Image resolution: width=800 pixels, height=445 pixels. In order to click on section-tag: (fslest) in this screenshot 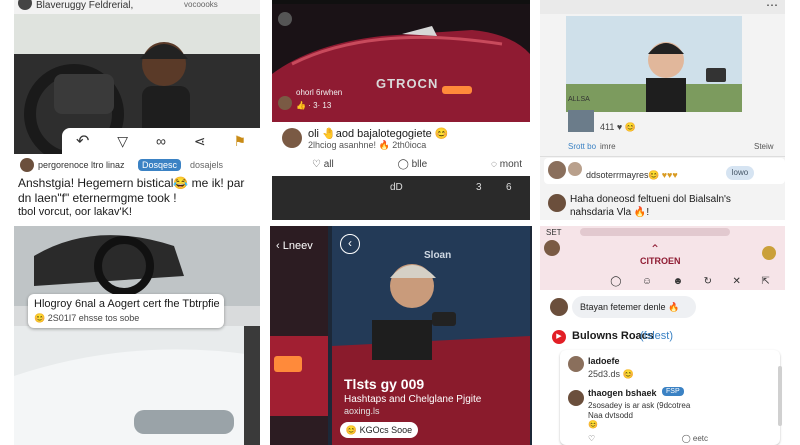, I will do `click(656, 336)`.